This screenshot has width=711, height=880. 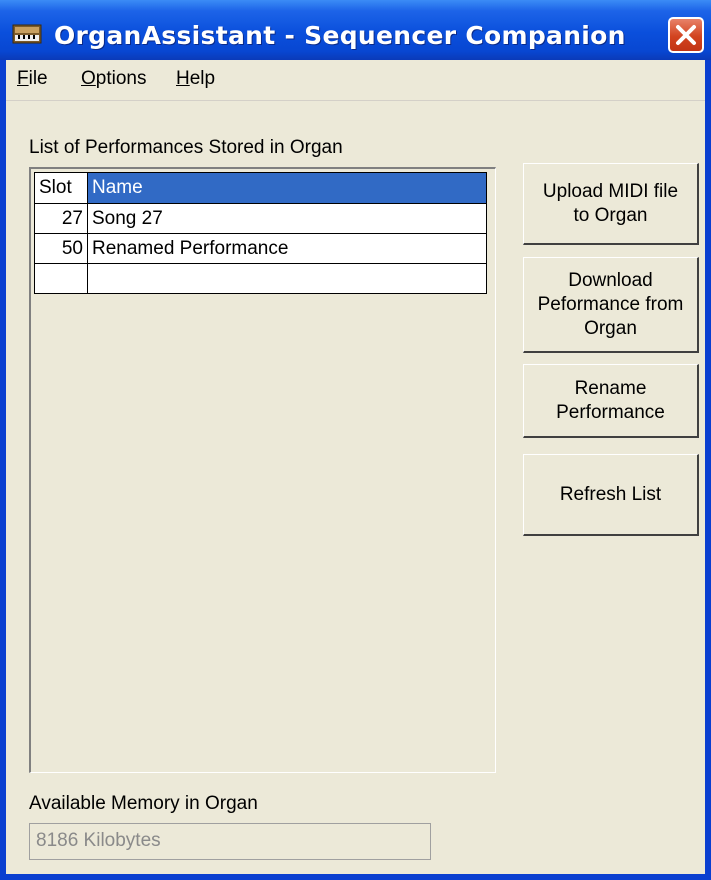 What do you see at coordinates (113, 79) in the screenshot?
I see `menu-options: Options` at bounding box center [113, 79].